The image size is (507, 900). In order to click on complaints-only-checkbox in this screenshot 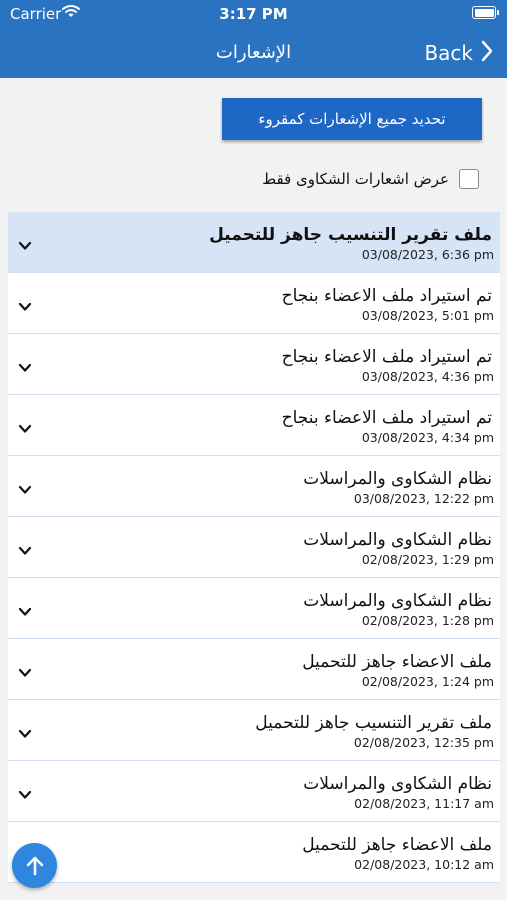, I will do `click(469, 179)`.